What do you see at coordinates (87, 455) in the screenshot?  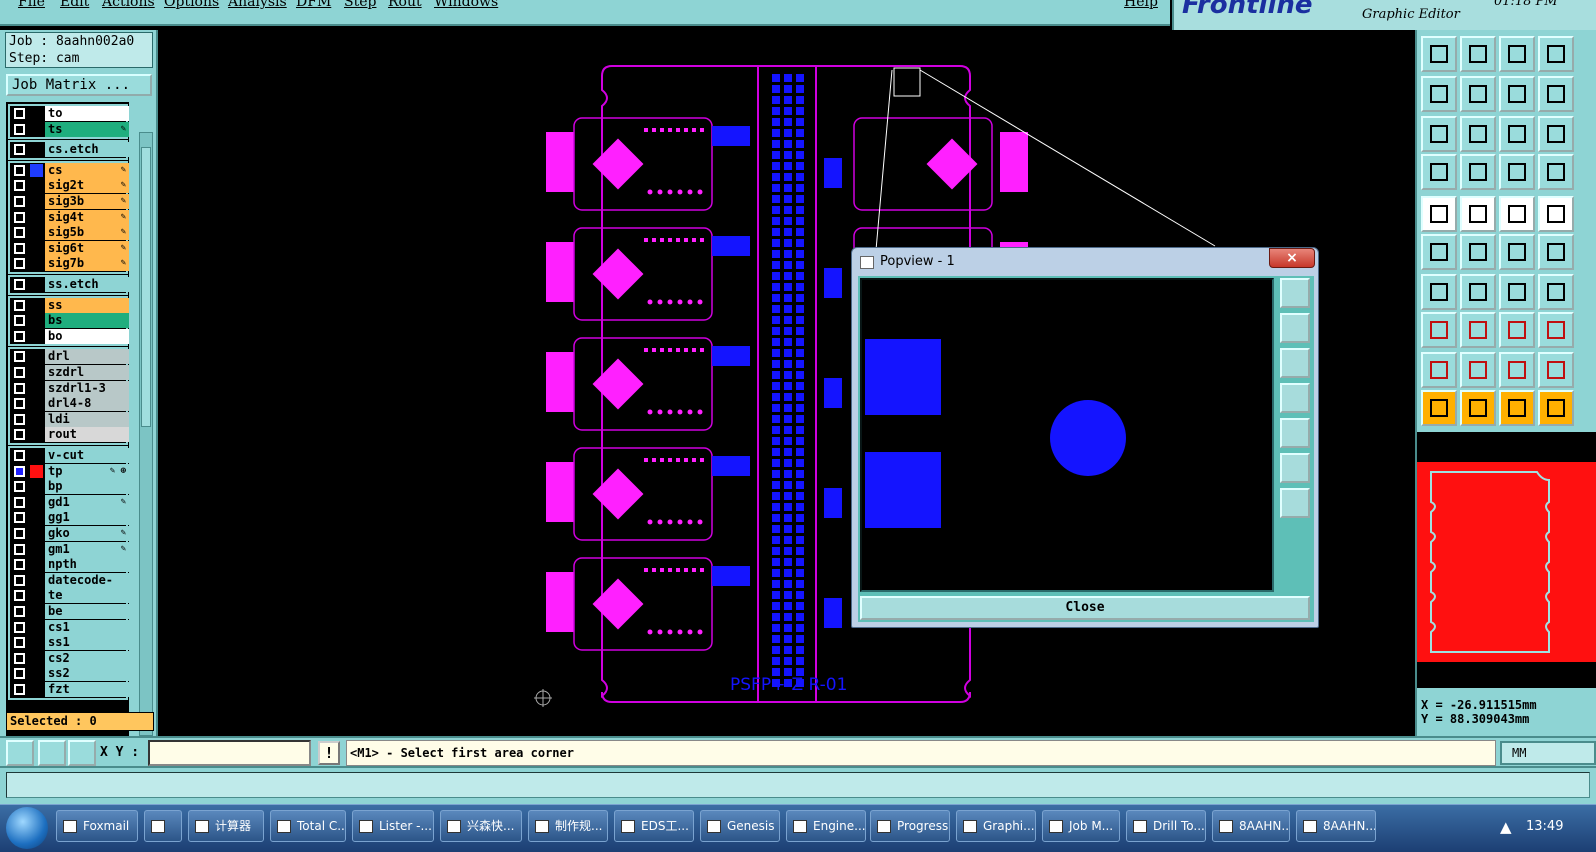 I see `layer-name: v-cut` at bounding box center [87, 455].